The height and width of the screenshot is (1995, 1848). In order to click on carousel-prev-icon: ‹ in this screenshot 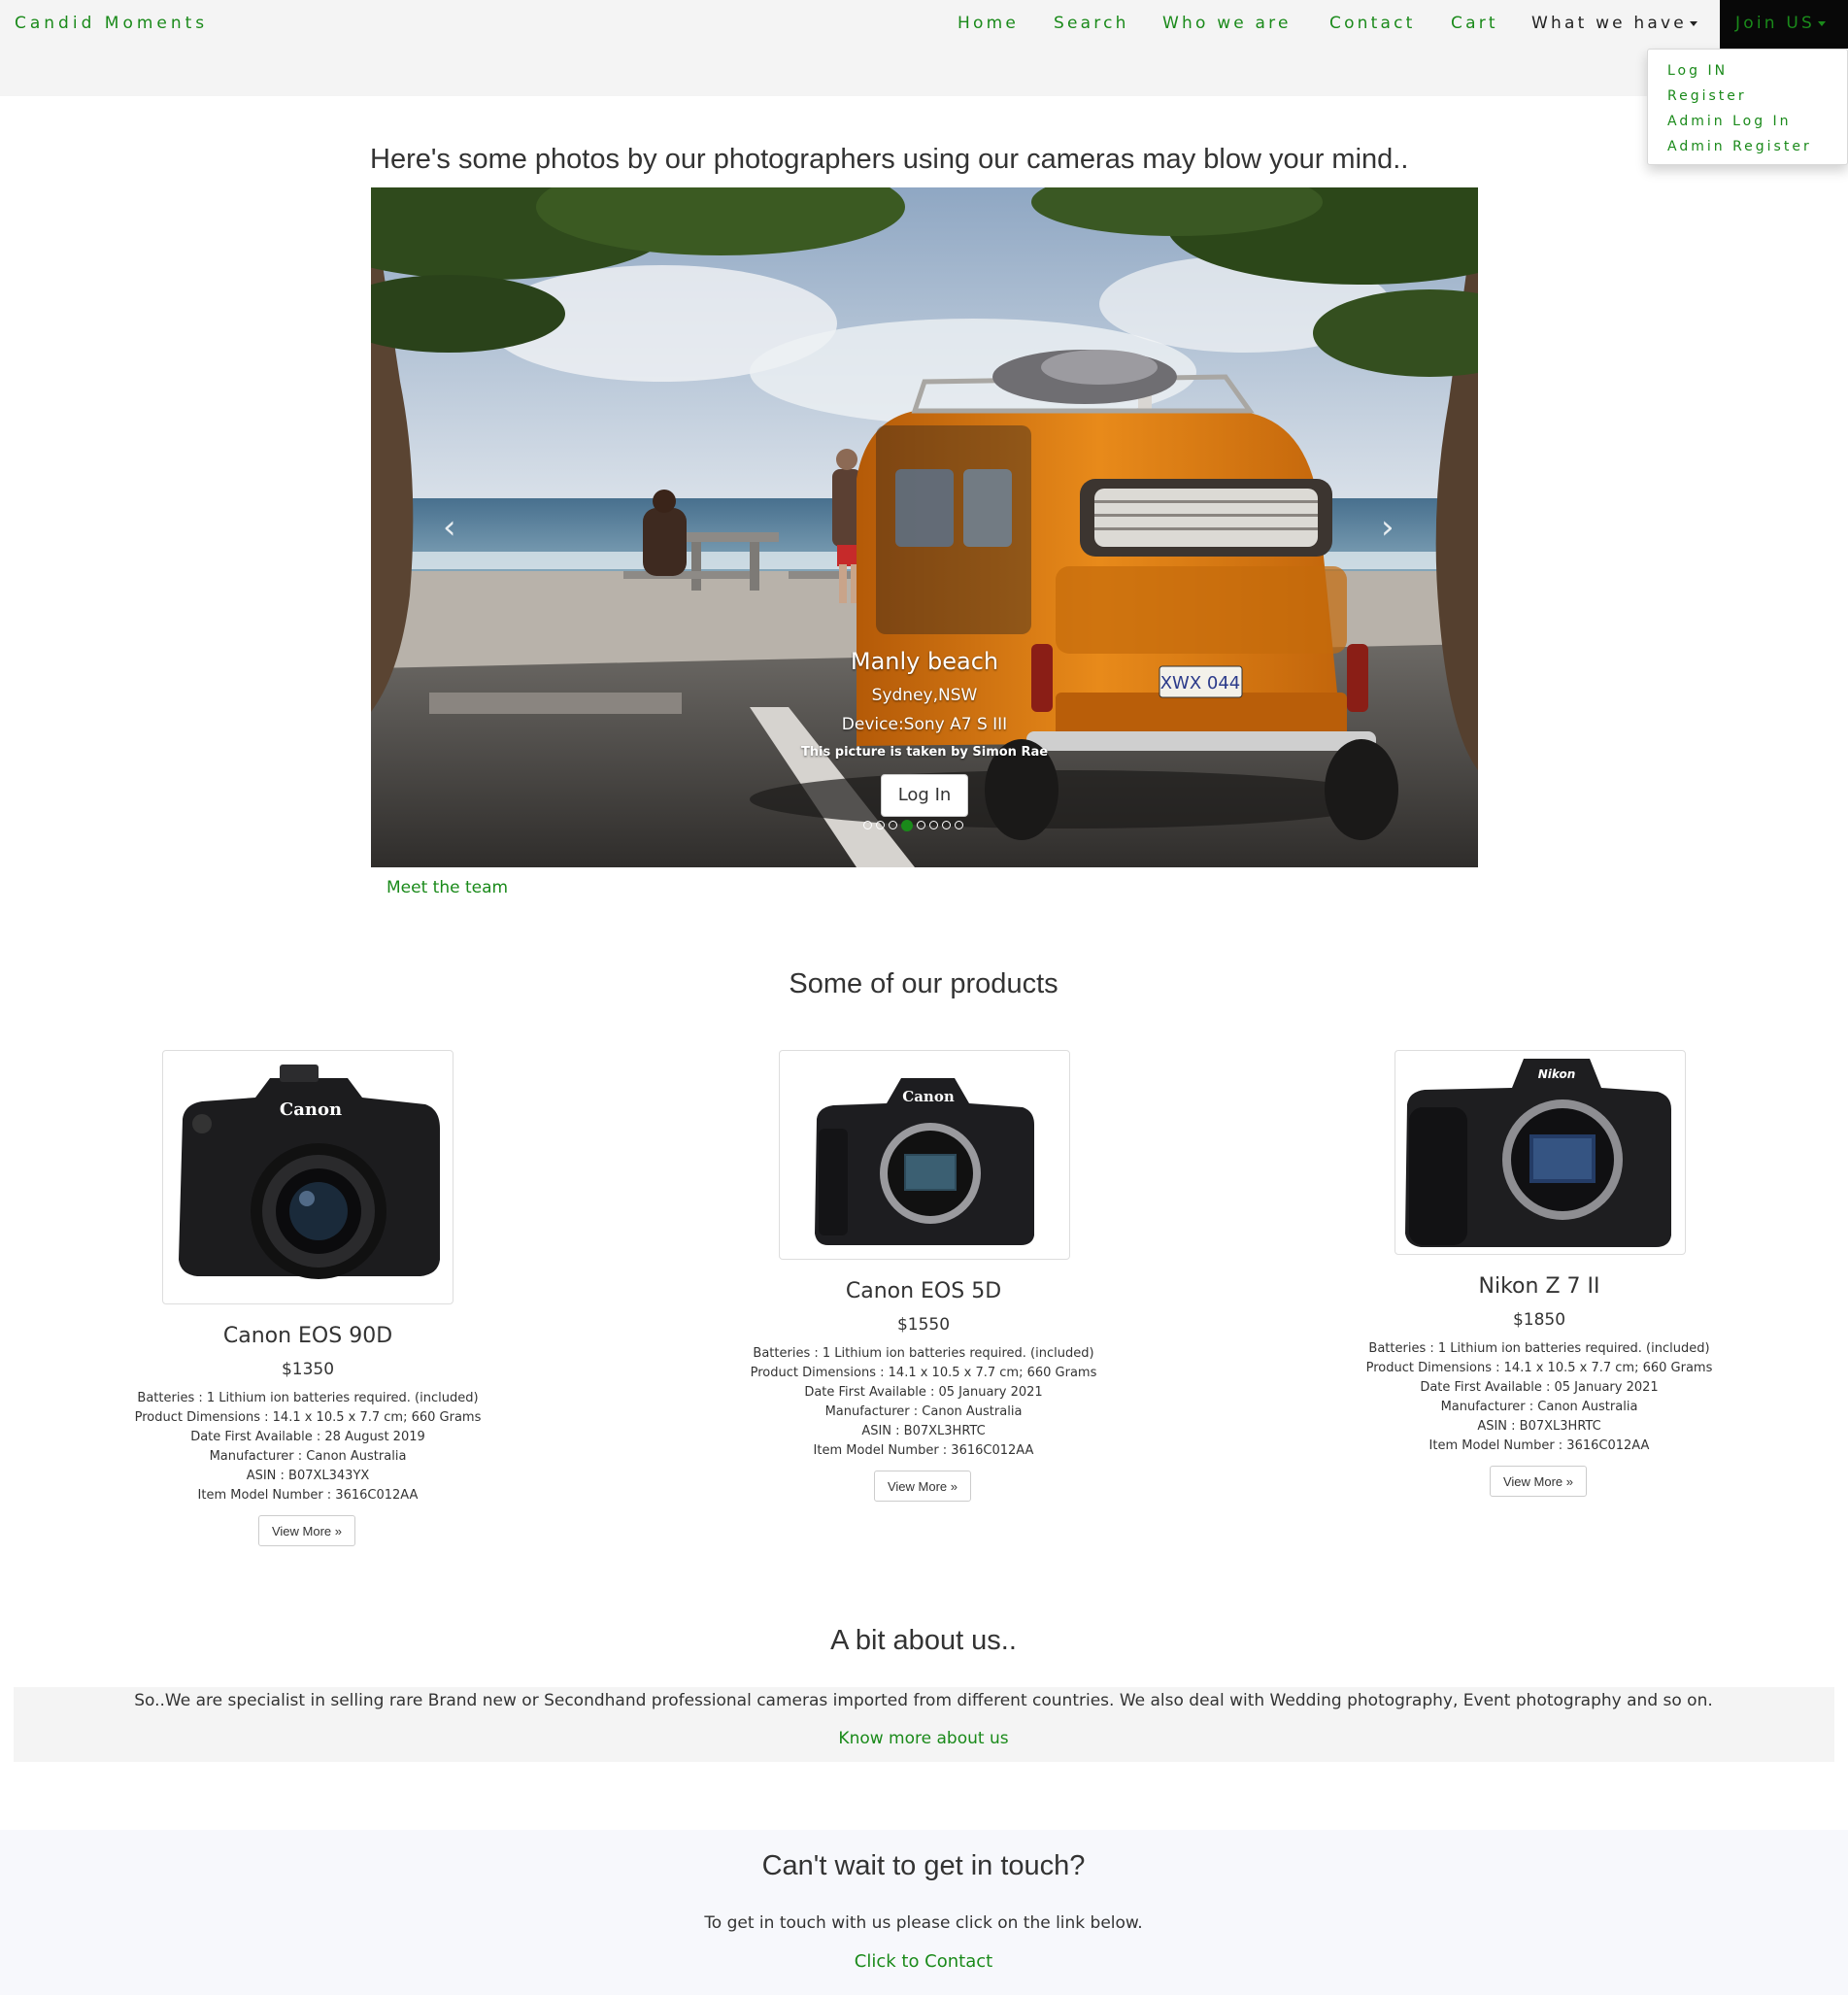, I will do `click(449, 527)`.